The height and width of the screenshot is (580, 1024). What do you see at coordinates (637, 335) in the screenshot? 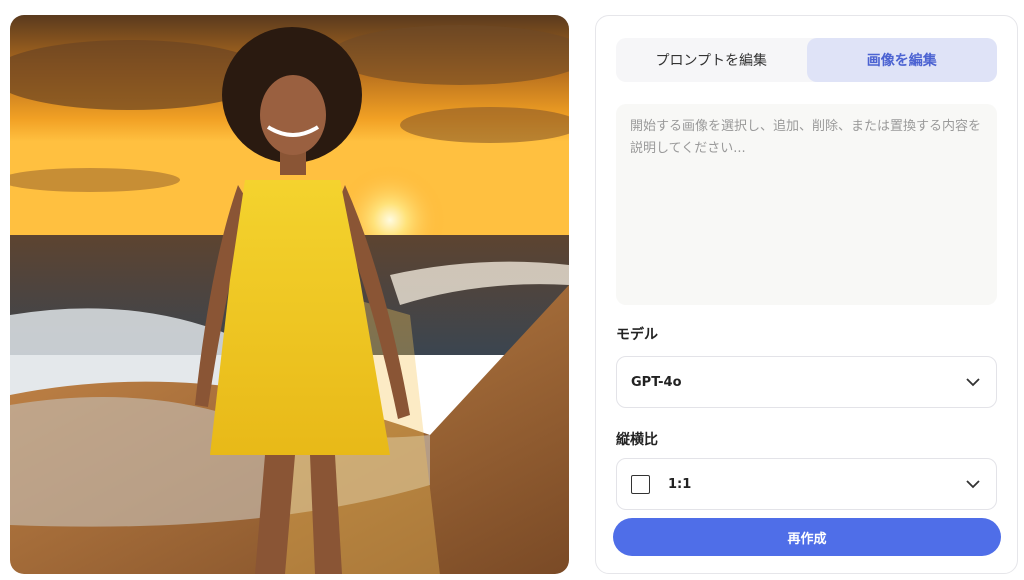
I see `model-label: モデル` at bounding box center [637, 335].